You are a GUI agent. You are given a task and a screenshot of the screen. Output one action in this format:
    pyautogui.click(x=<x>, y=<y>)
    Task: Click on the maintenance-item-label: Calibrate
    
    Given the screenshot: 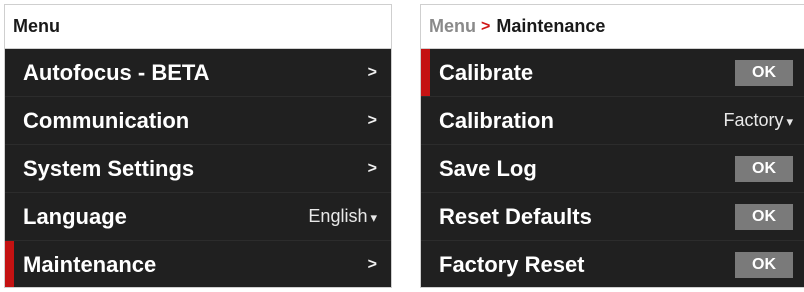 What is the action you would take?
    pyautogui.click(x=486, y=72)
    